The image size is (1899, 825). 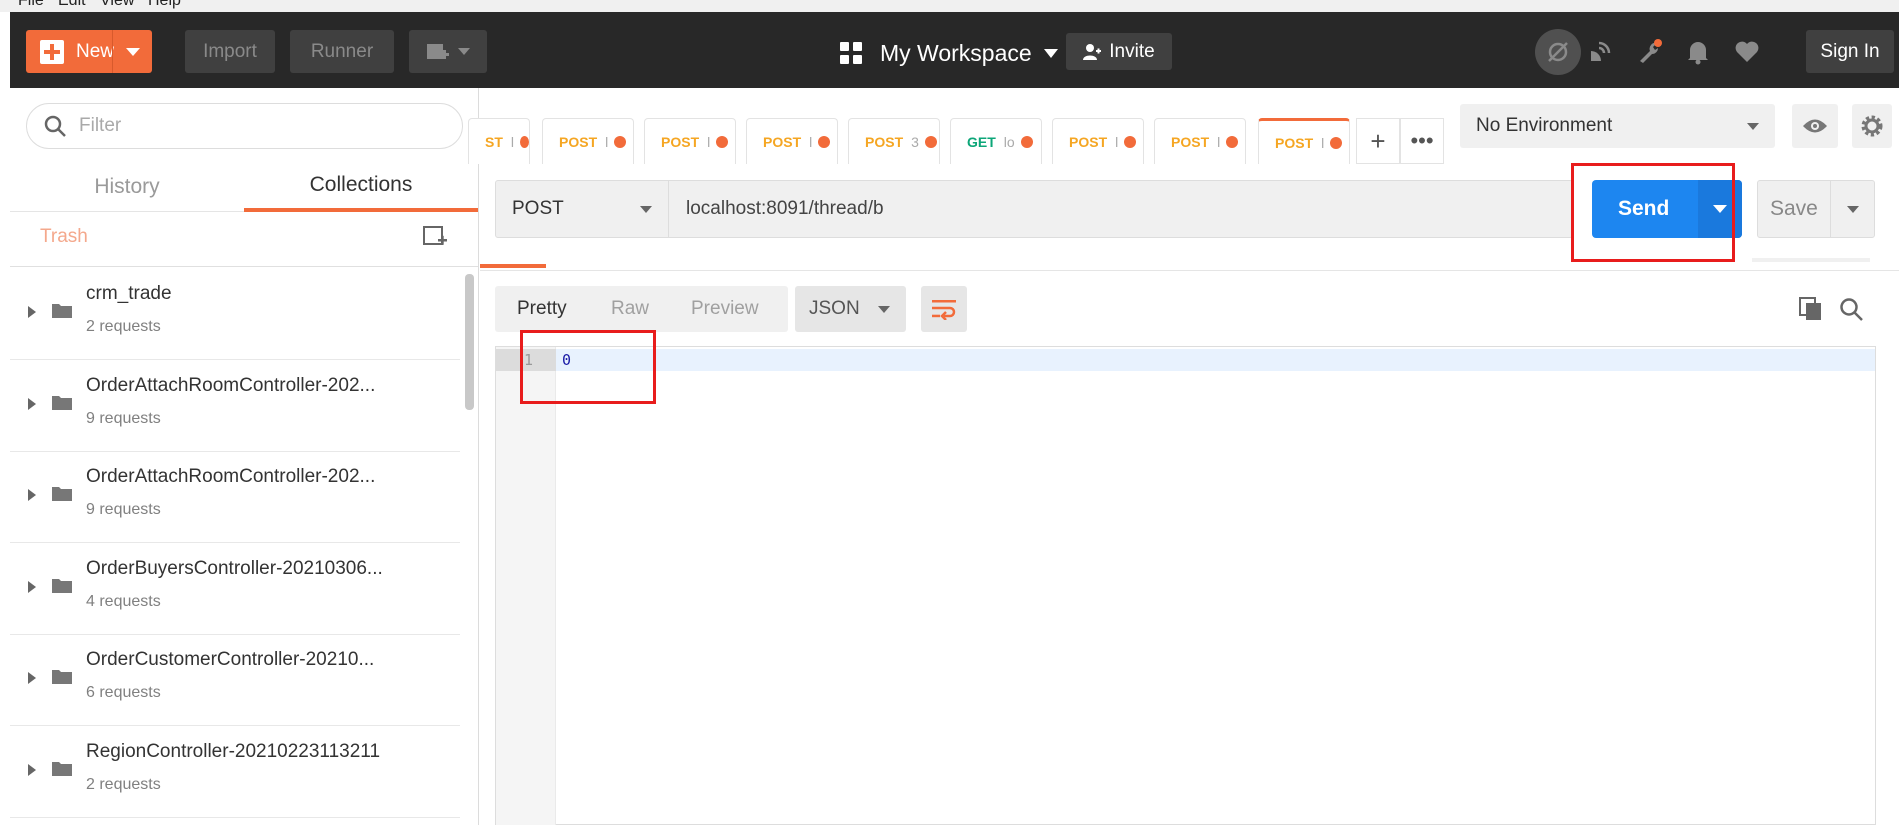 I want to click on plus-icon: +, so click(x=1378, y=140).